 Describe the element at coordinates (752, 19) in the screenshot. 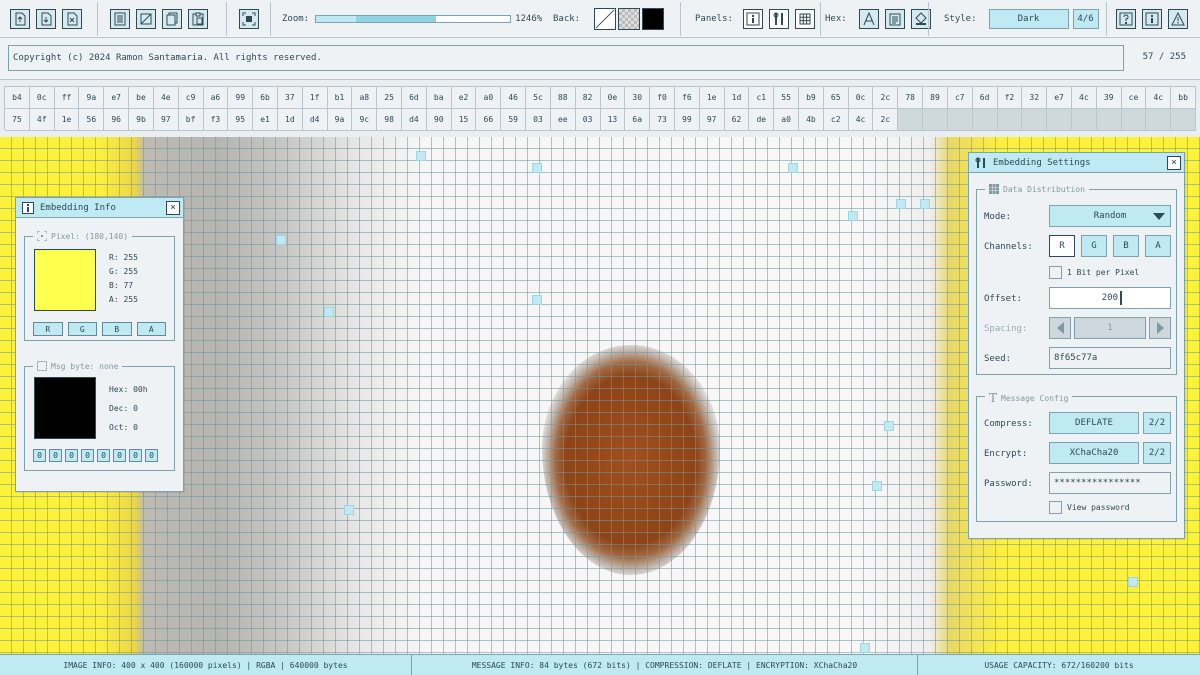

I see `info-icon` at that location.